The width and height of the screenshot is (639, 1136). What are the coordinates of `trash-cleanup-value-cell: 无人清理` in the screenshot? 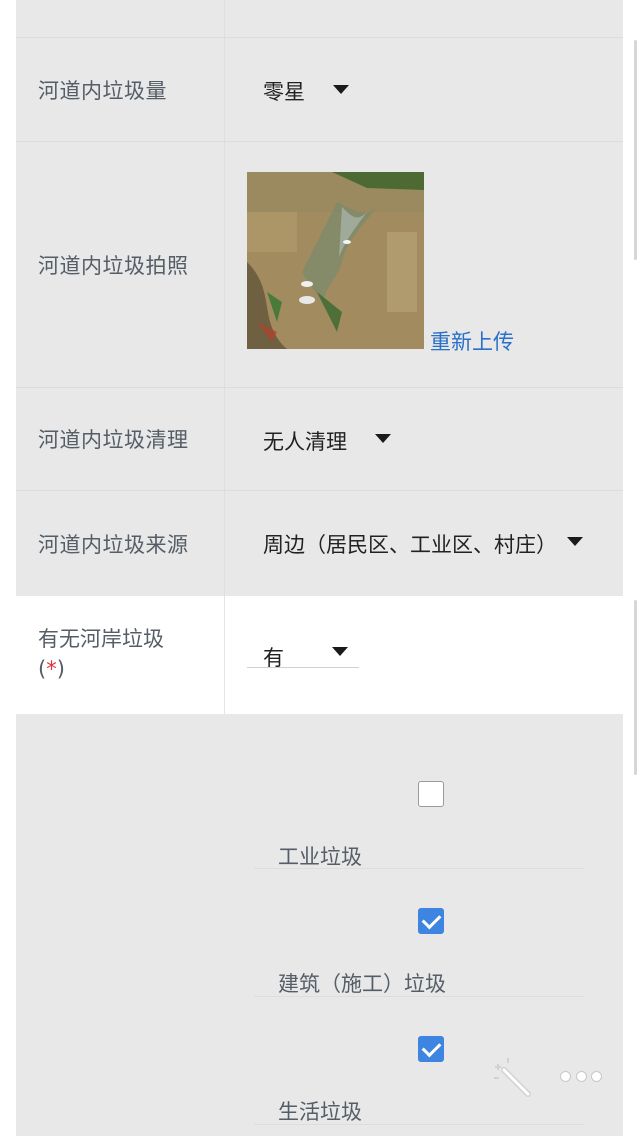 It's located at (424, 439).